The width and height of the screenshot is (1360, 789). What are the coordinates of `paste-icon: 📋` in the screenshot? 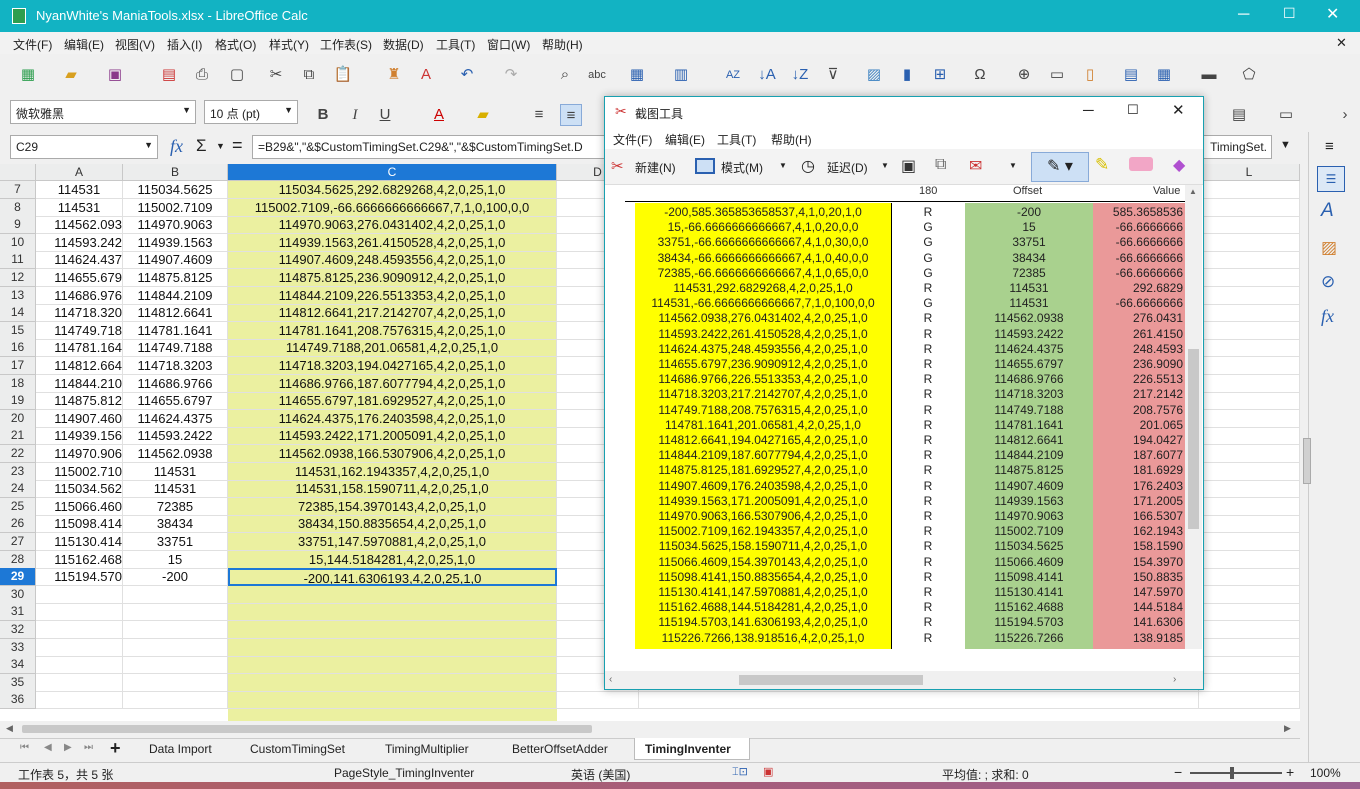 It's located at (343, 75).